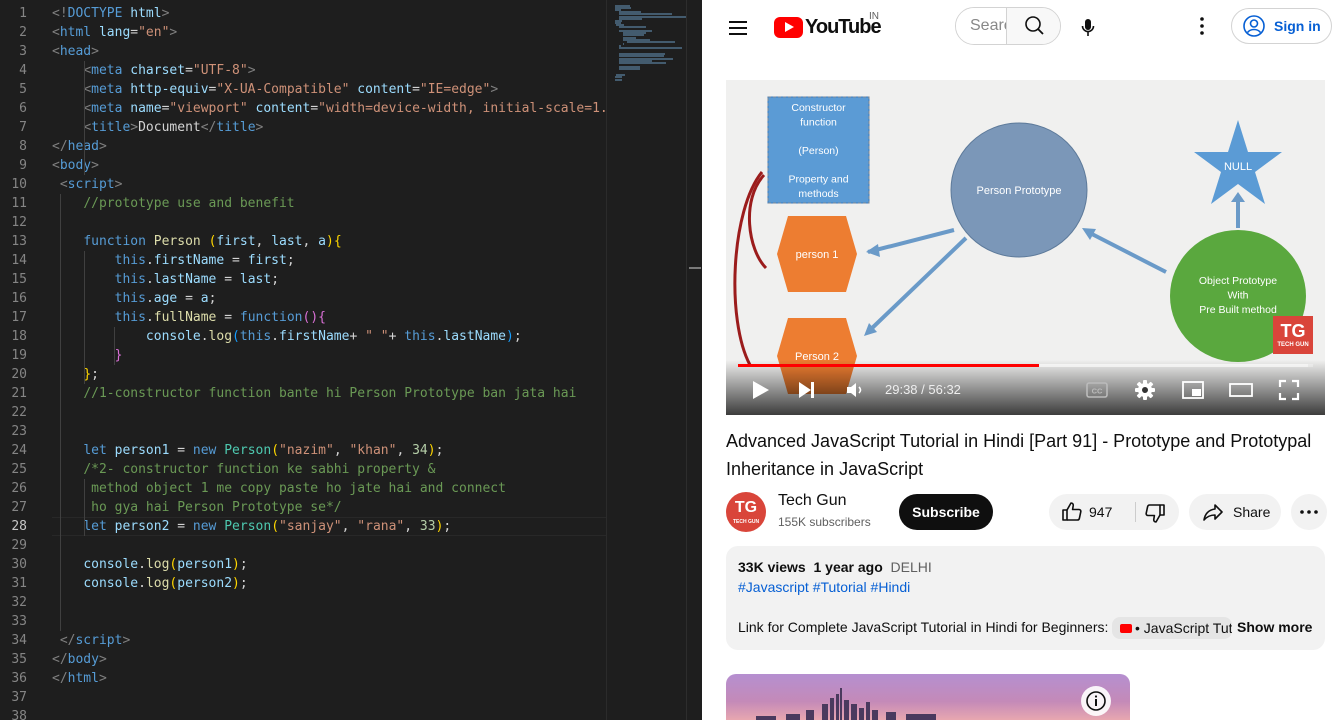 The height and width of the screenshot is (720, 1337). What do you see at coordinates (287, 241) in the screenshot?
I see `code-token: last` at bounding box center [287, 241].